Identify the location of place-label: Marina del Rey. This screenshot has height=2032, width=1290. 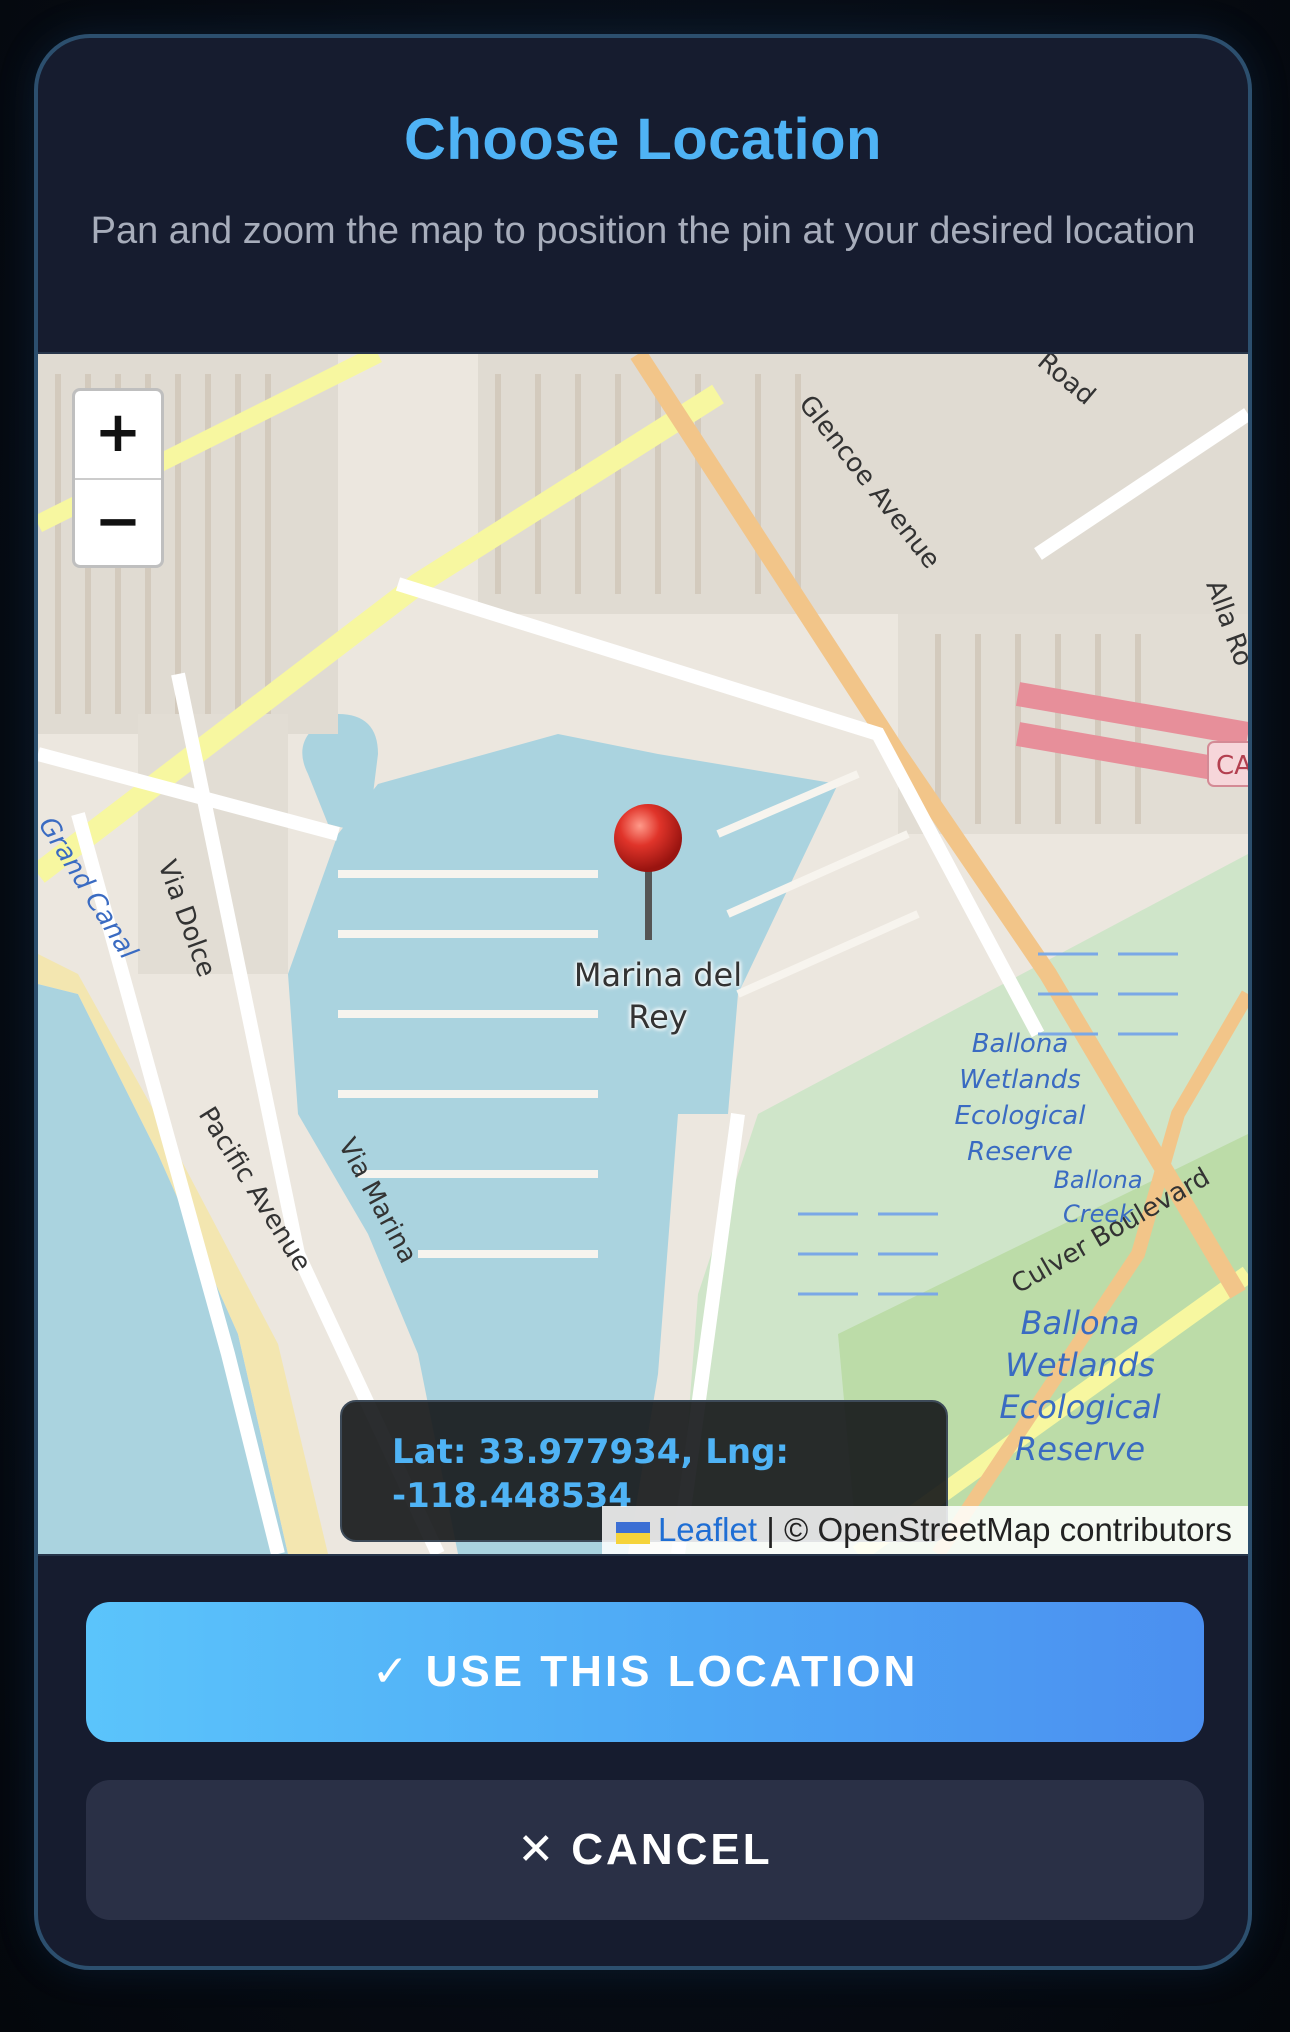
(658, 996).